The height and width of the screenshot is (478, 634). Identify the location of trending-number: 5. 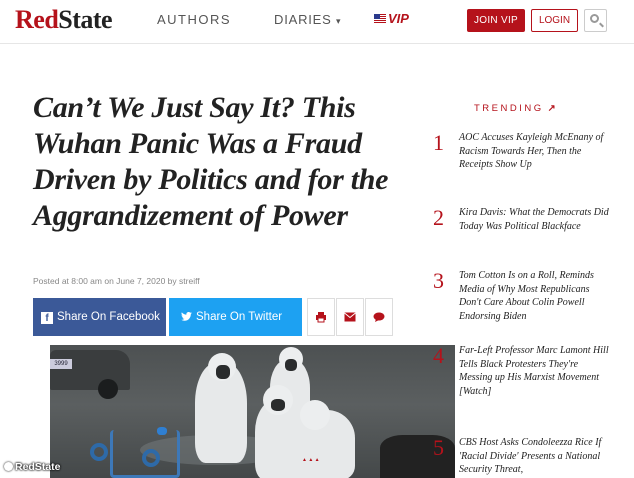
(438, 447).